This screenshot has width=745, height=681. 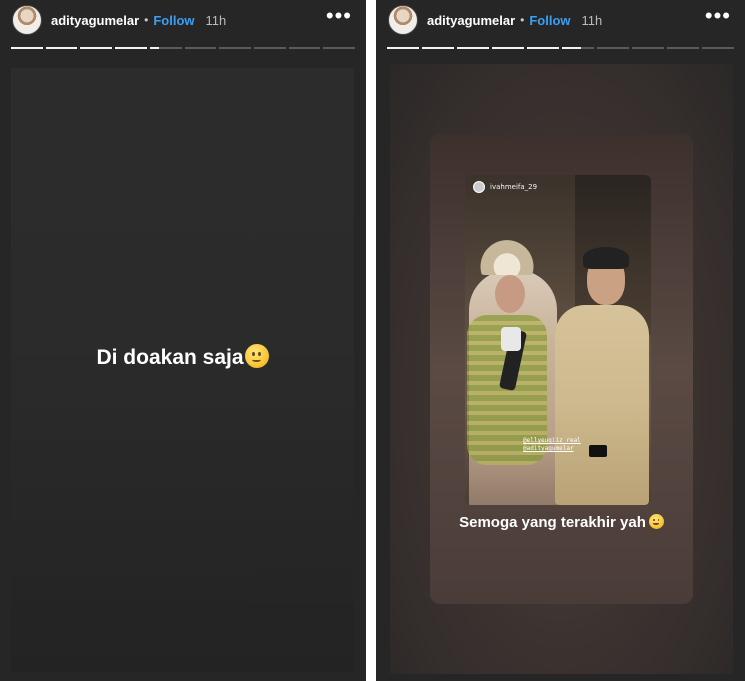 What do you see at coordinates (602, 405) in the screenshot?
I see `groom-figure` at bounding box center [602, 405].